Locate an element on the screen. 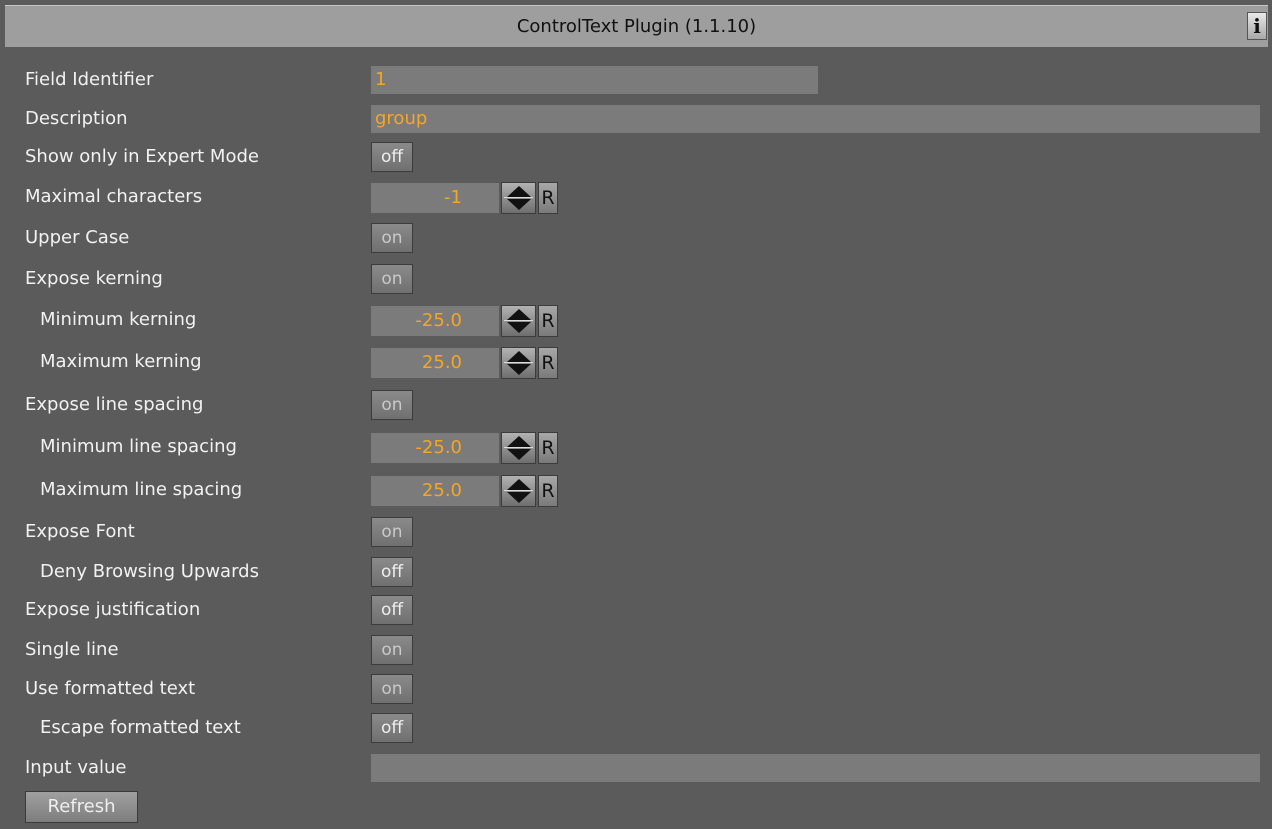 Image resolution: width=1272 pixels, height=829 pixels. expose-kerning-label: Expose kerning is located at coordinates (94, 278).